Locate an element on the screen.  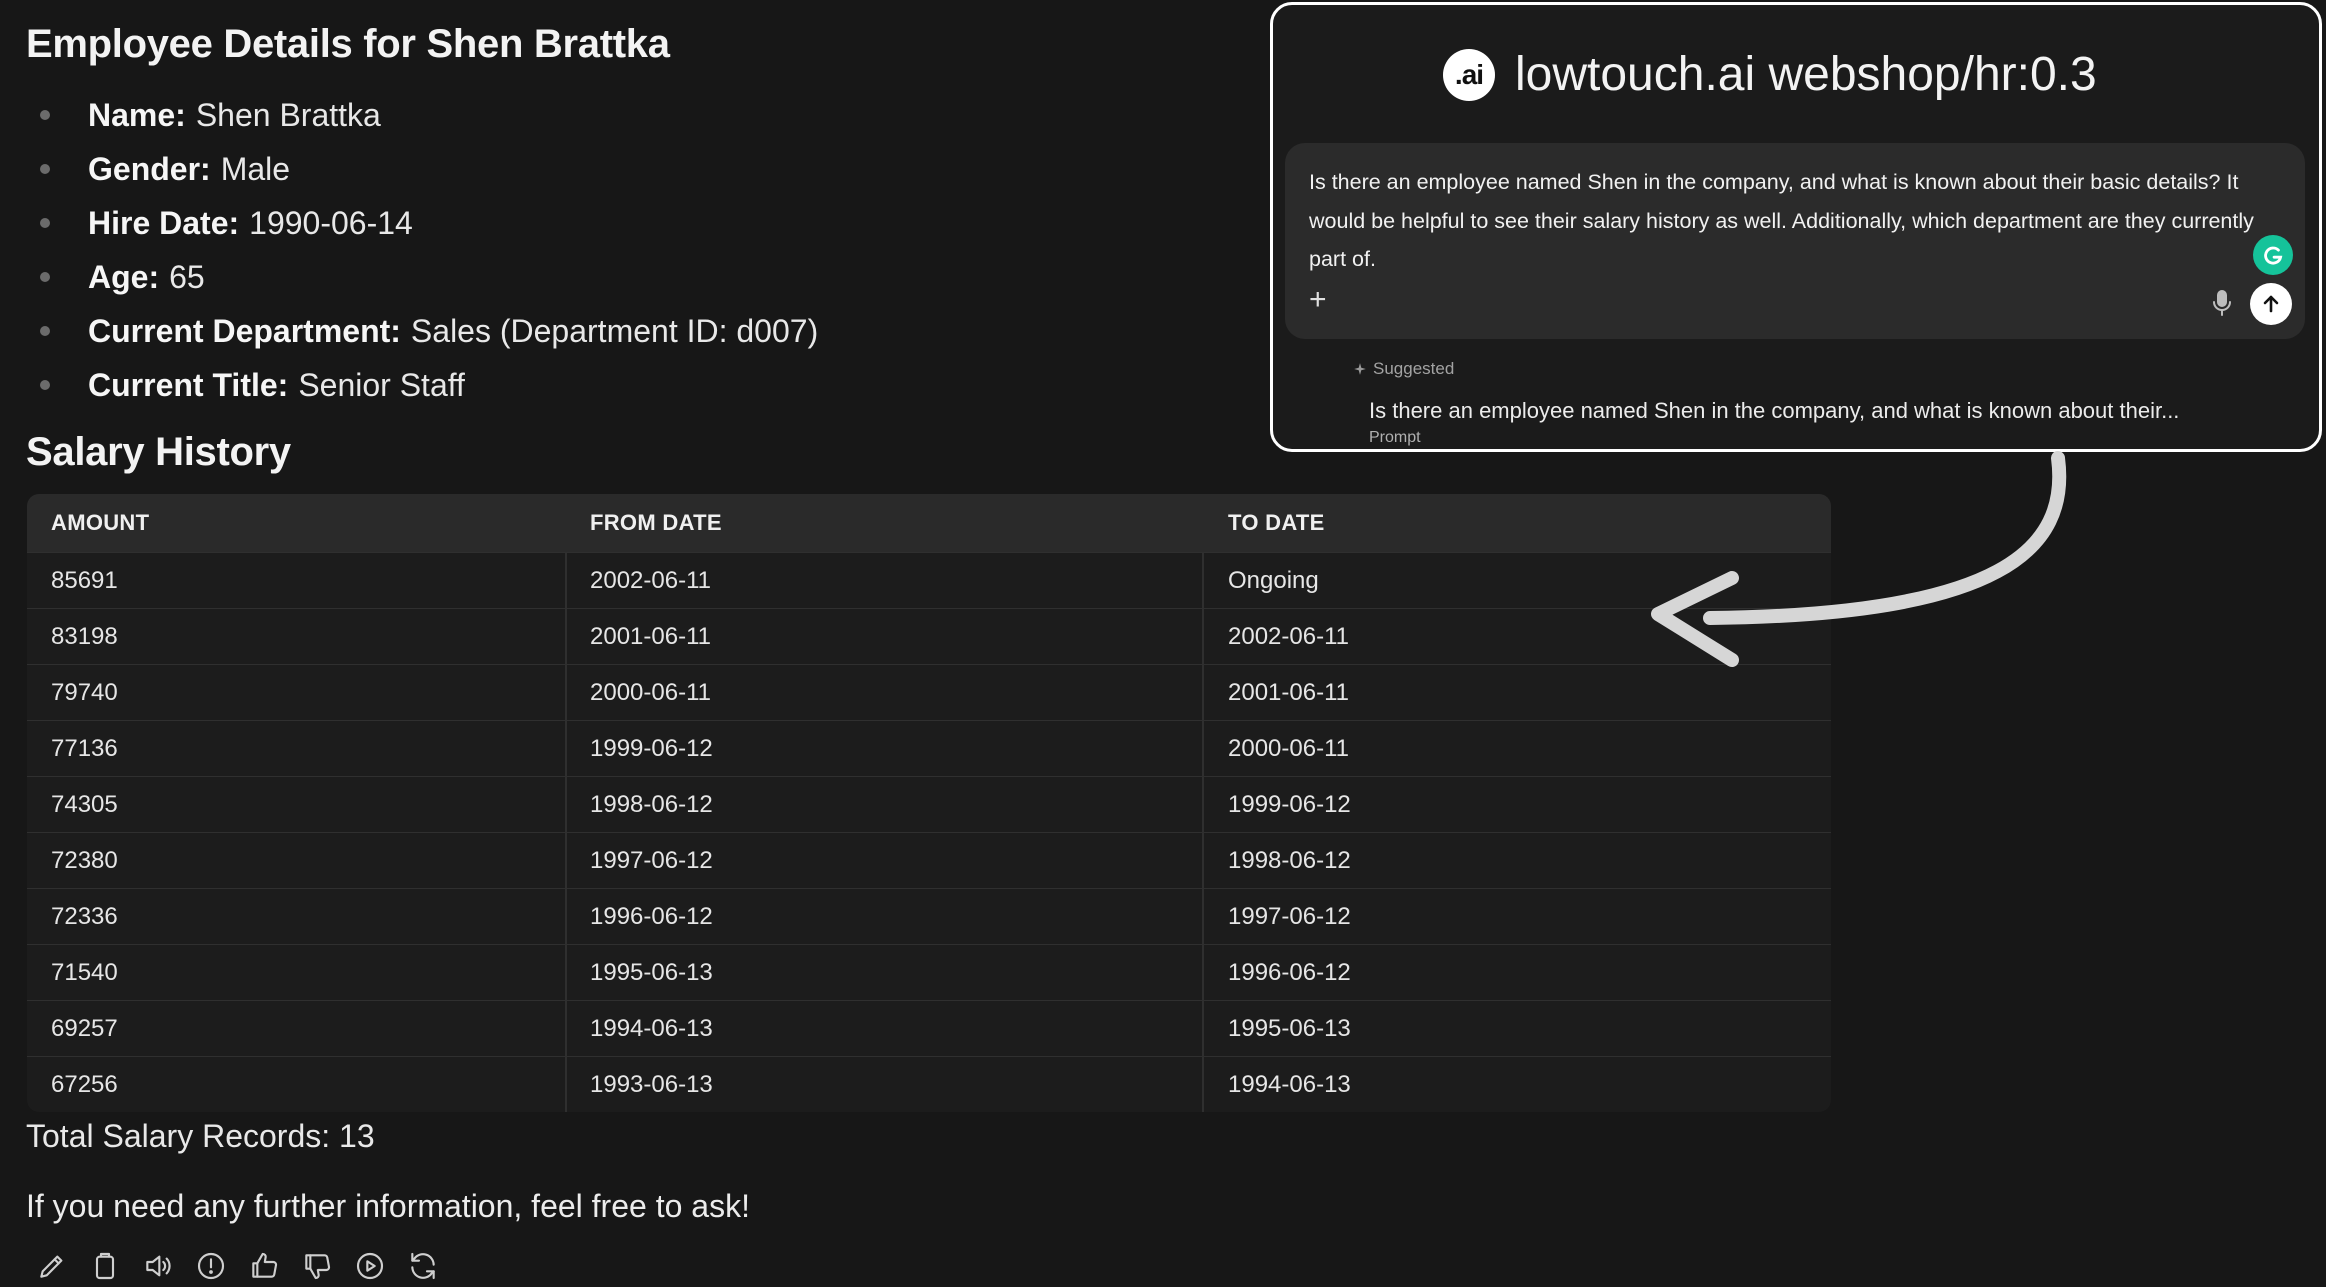
suggested-label: Suggested is located at coordinates (1403, 369).